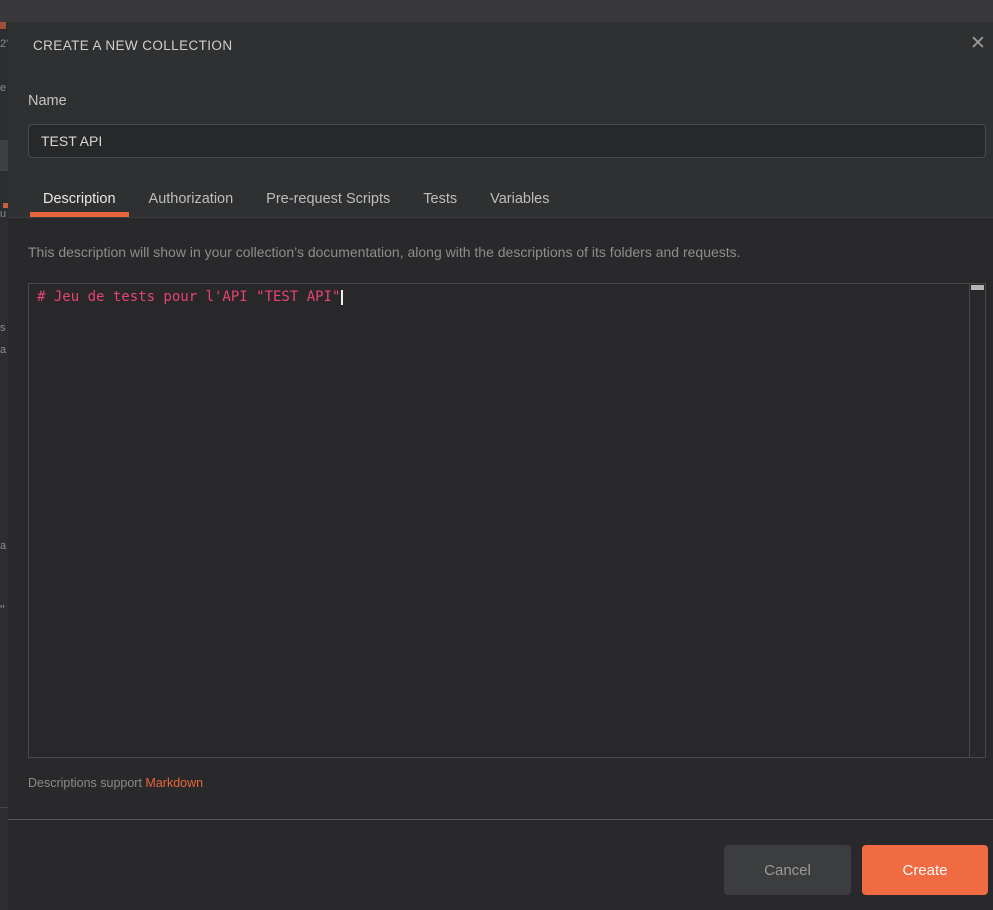 The height and width of the screenshot is (910, 993). What do you see at coordinates (500, 217) in the screenshot?
I see `tab-bar-divider` at bounding box center [500, 217].